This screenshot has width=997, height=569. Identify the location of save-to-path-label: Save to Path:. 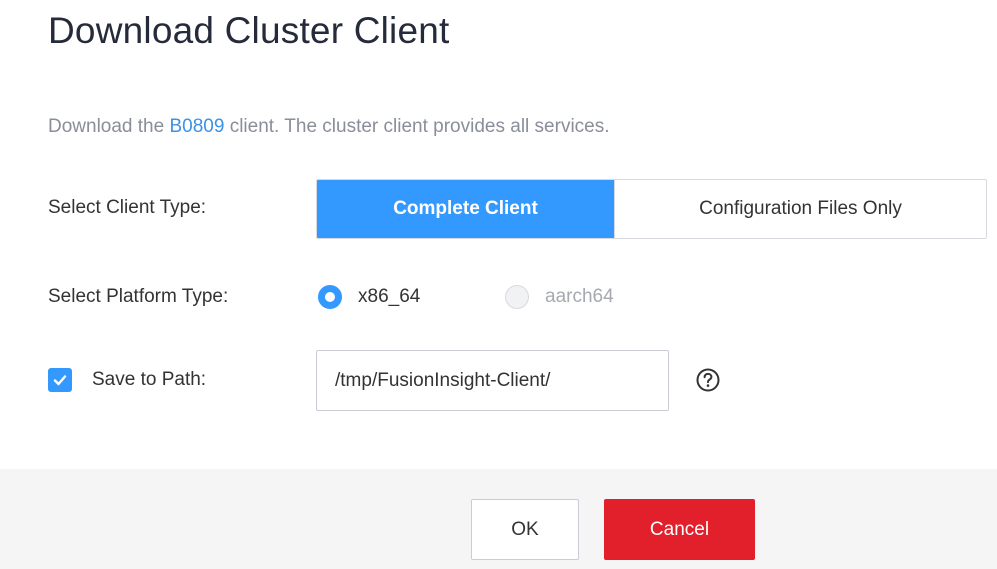
(149, 379).